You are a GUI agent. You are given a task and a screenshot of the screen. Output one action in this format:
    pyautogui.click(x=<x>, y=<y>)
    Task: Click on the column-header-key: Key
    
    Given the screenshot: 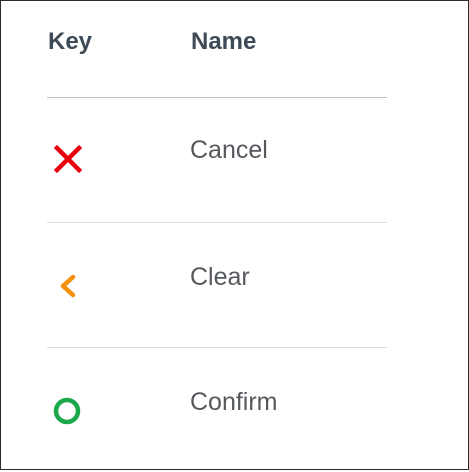 What is the action you would take?
    pyautogui.click(x=70, y=41)
    